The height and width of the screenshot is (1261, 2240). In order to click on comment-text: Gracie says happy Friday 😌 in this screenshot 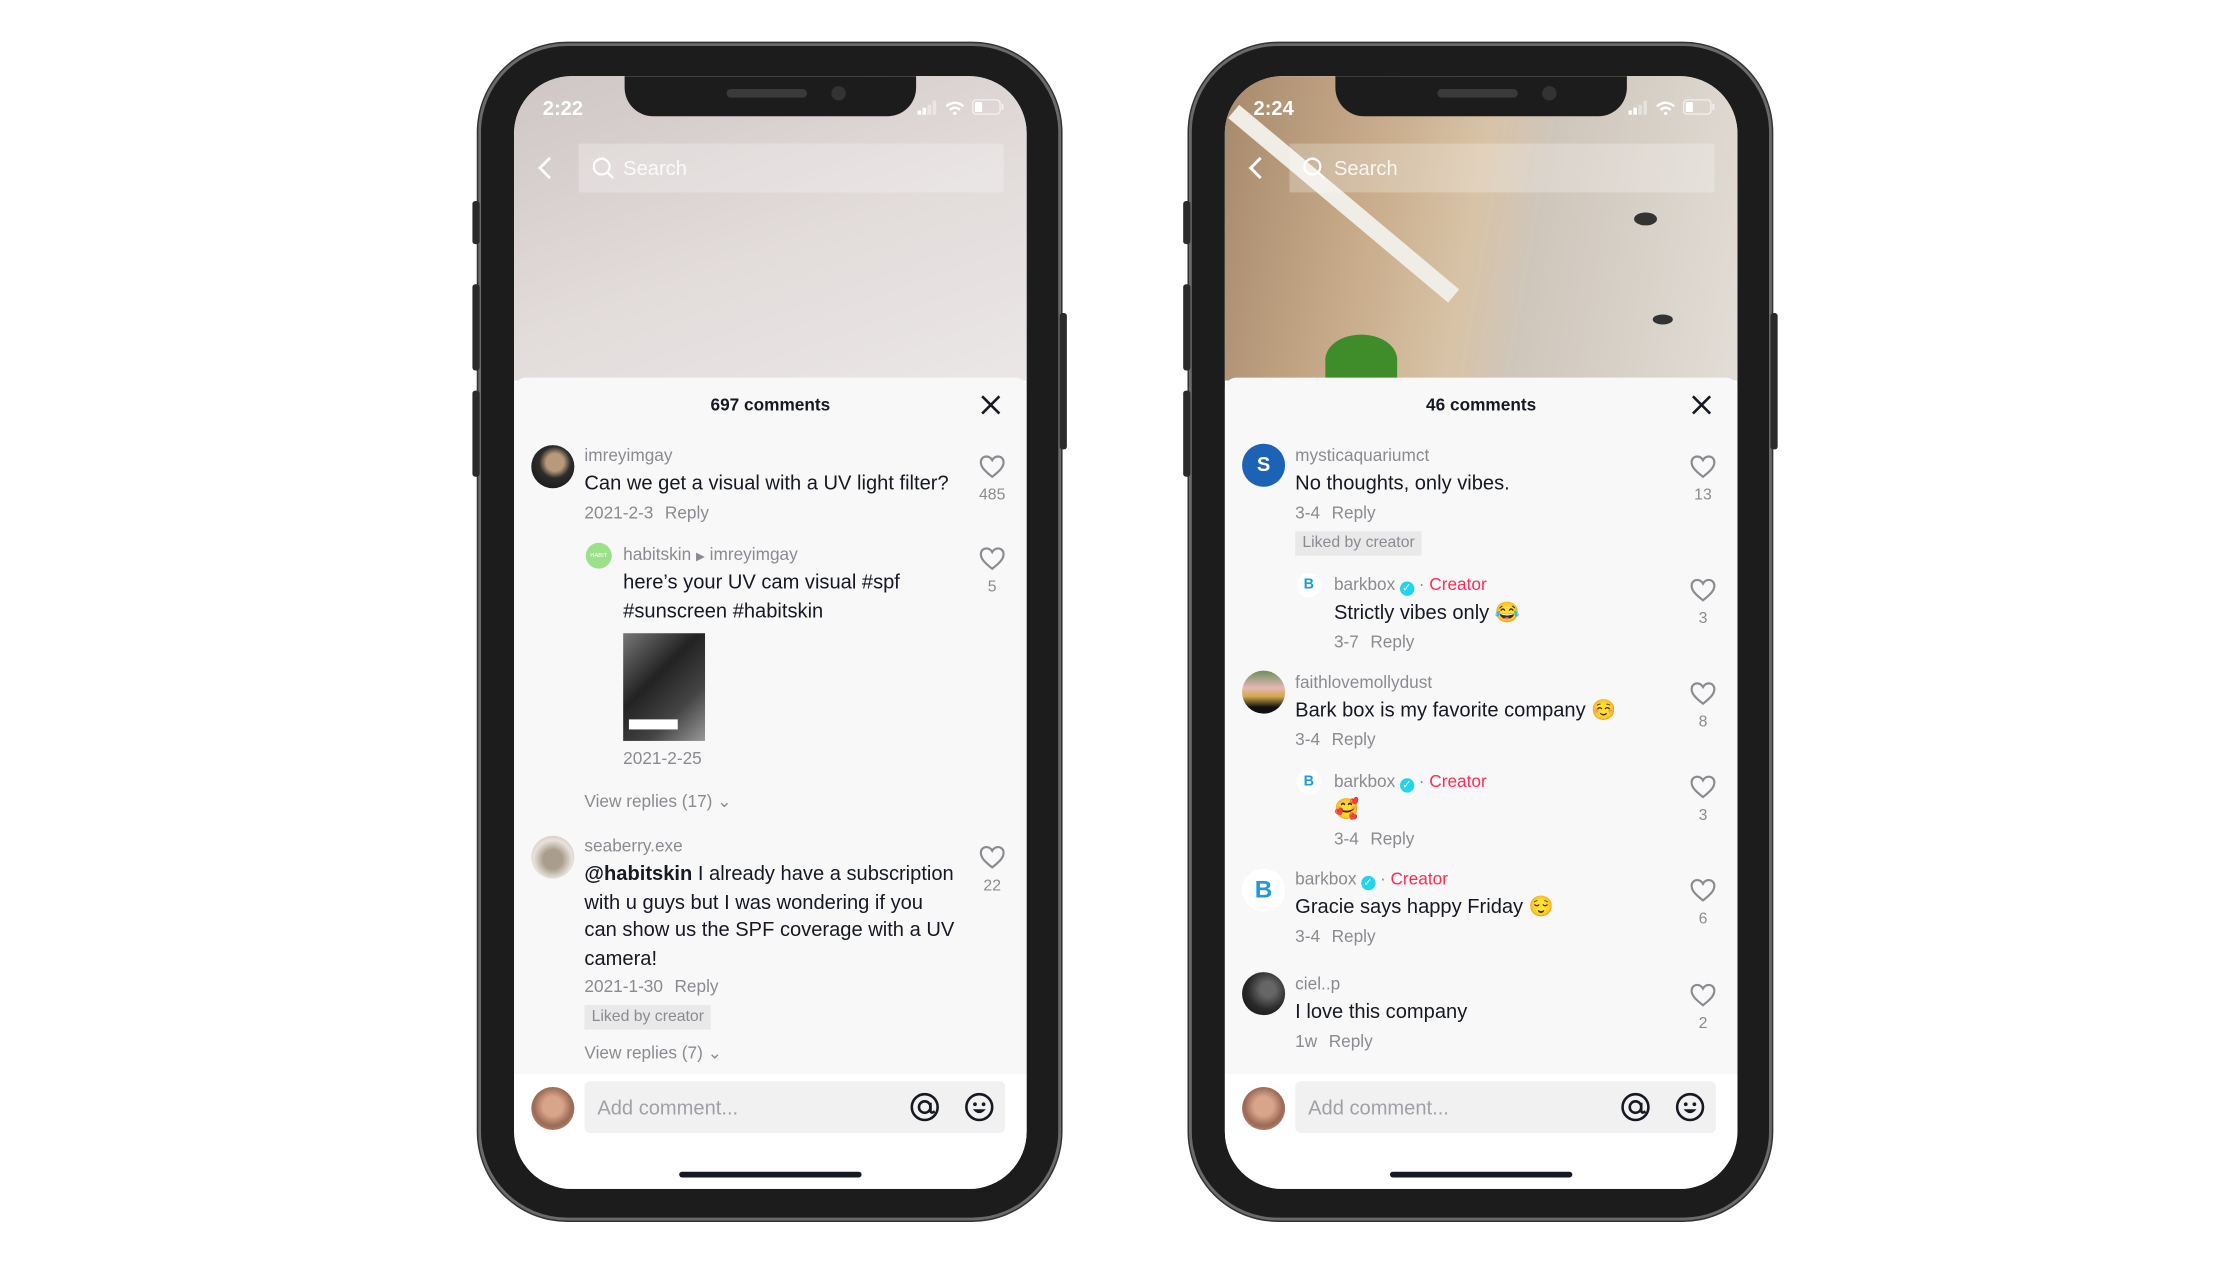, I will do `click(1424, 906)`.